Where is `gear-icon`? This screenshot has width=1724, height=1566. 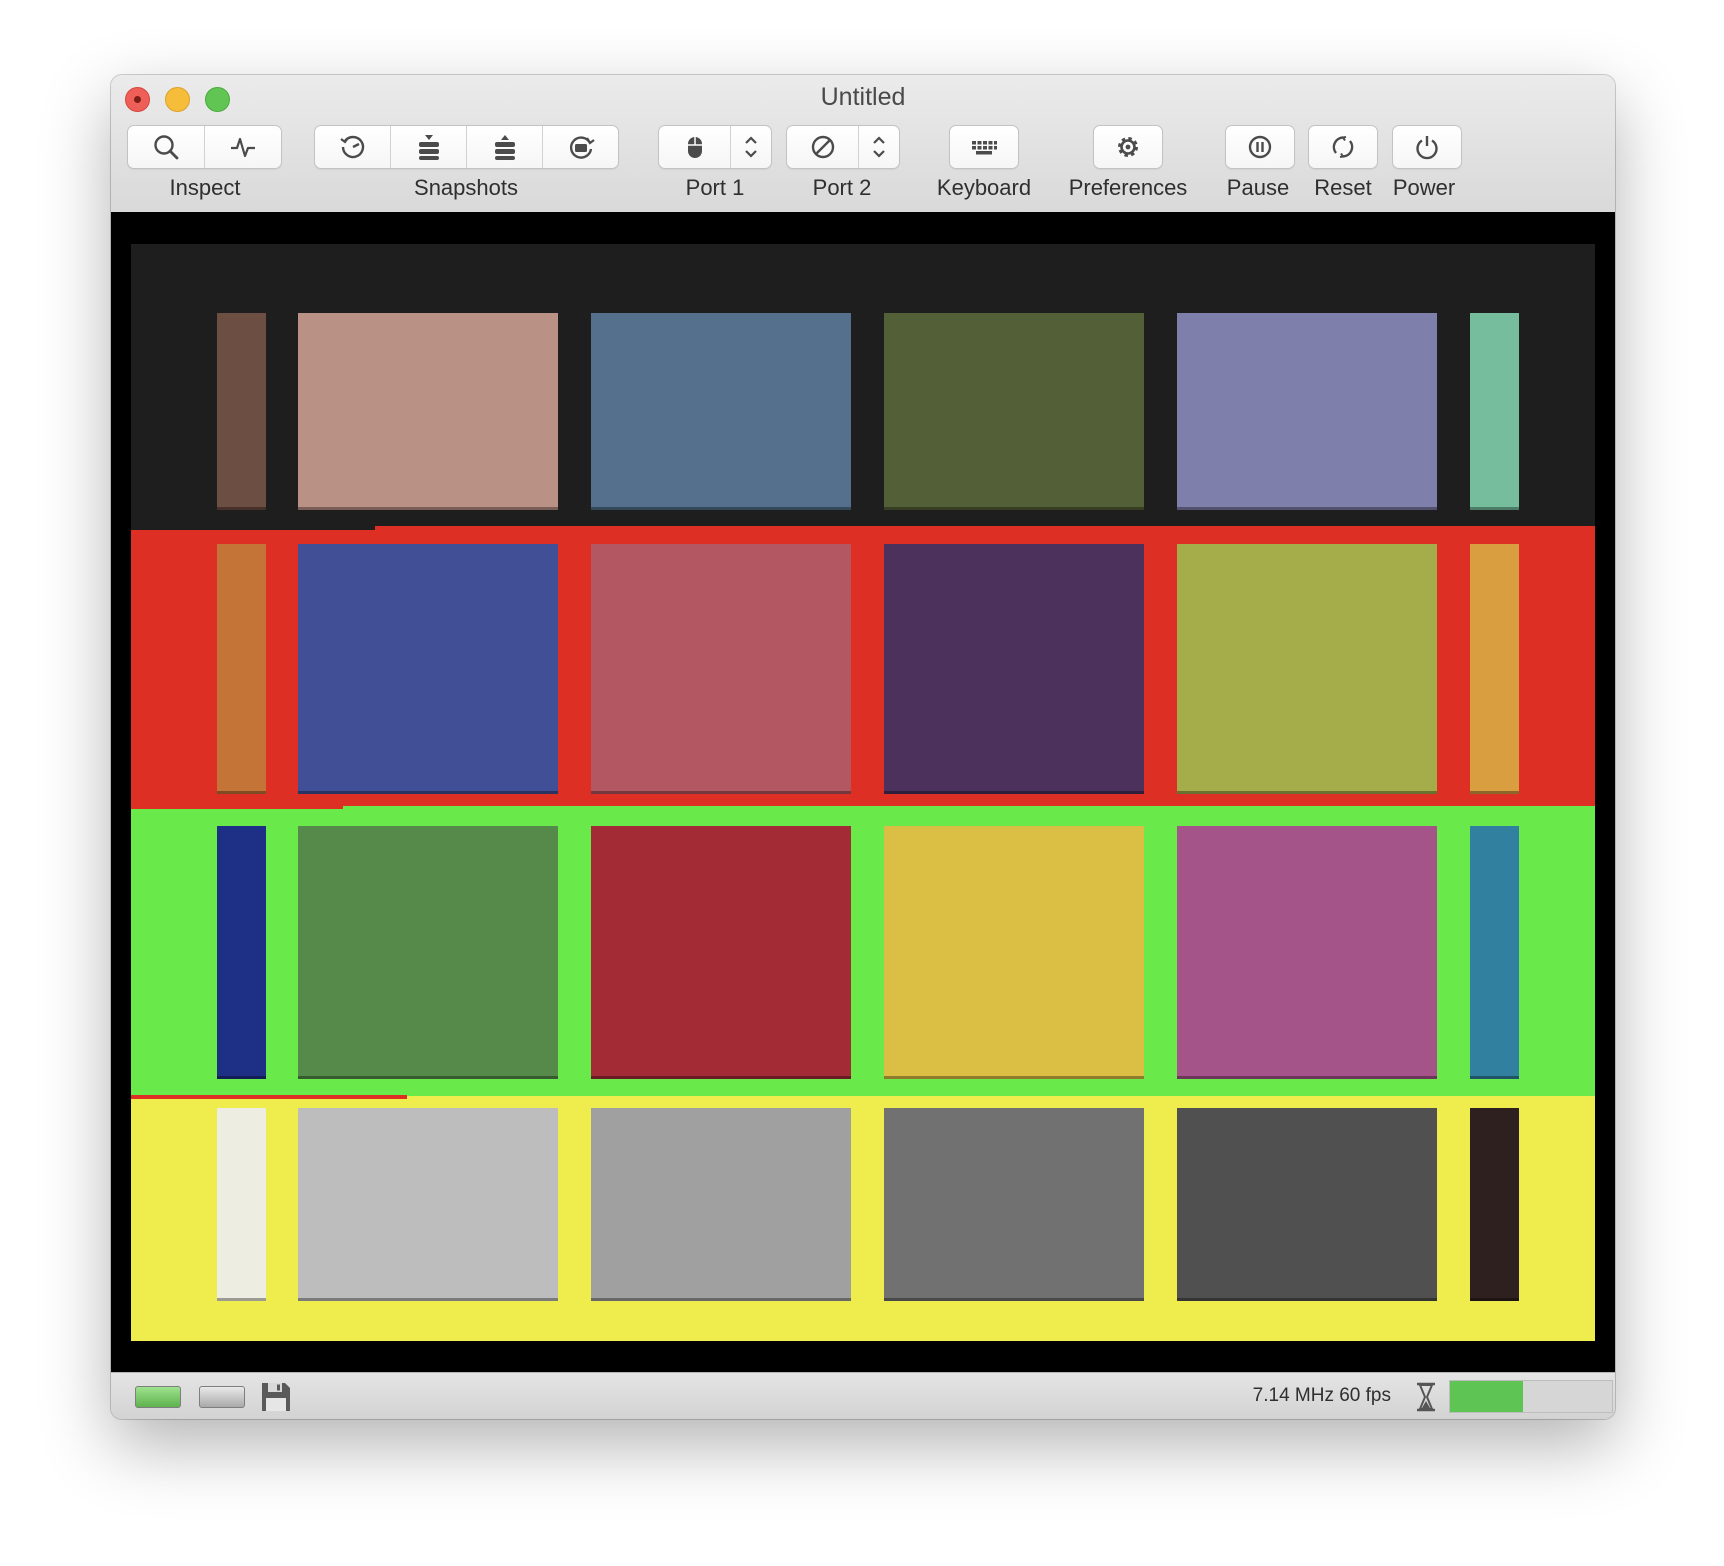
gear-icon is located at coordinates (1128, 147).